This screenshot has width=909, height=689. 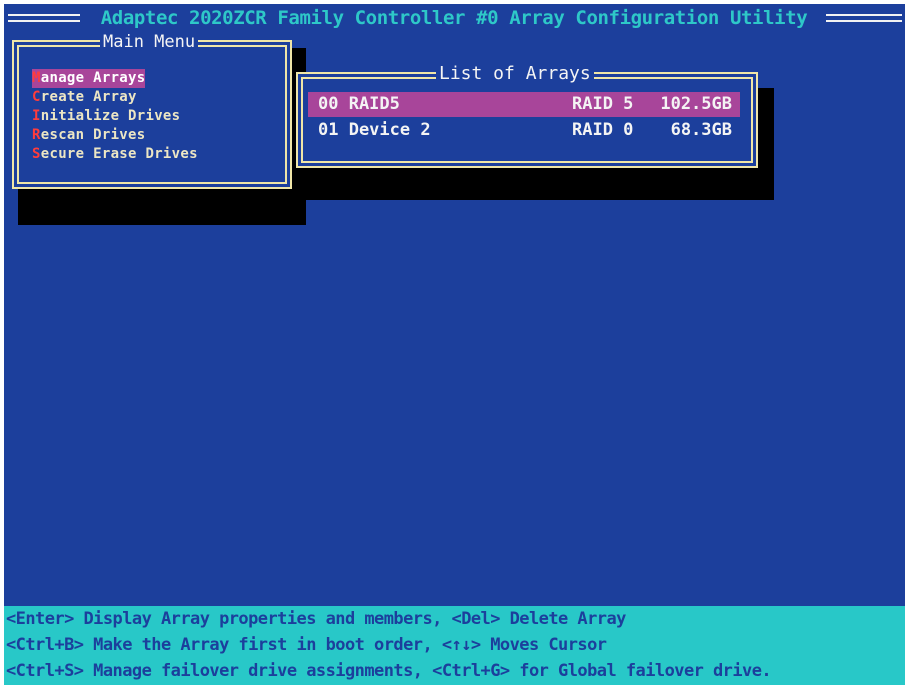 What do you see at coordinates (119, 154) in the screenshot?
I see `menu-item-label: ecure Erase Drives` at bounding box center [119, 154].